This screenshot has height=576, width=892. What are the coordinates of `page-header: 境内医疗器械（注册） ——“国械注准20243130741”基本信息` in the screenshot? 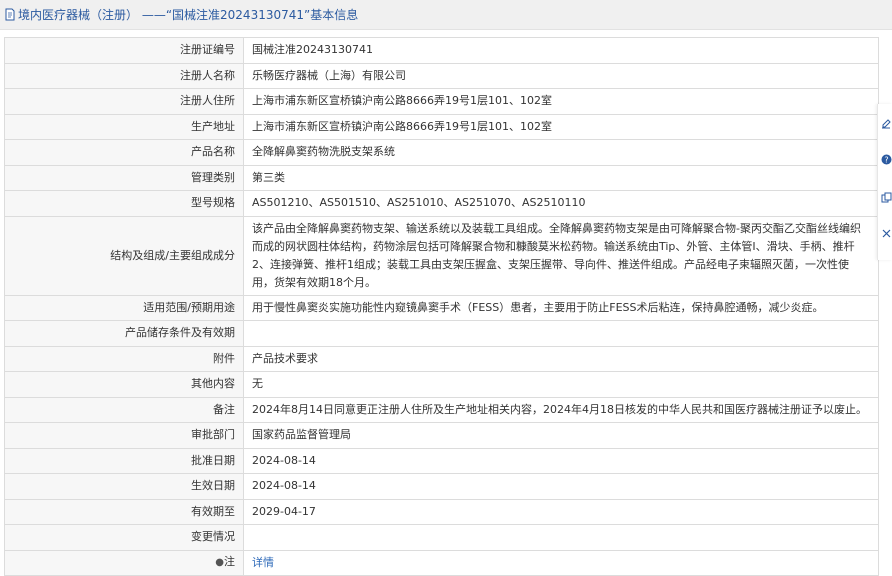 It's located at (446, 15).